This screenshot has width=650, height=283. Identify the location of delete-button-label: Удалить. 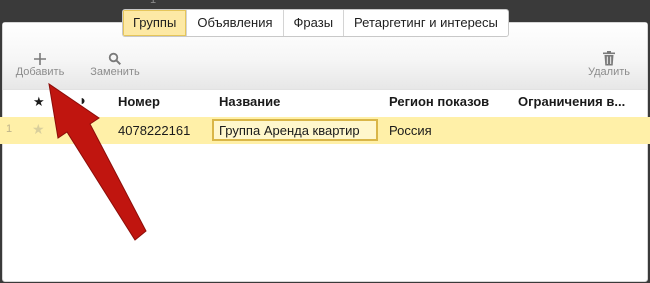
(609, 72).